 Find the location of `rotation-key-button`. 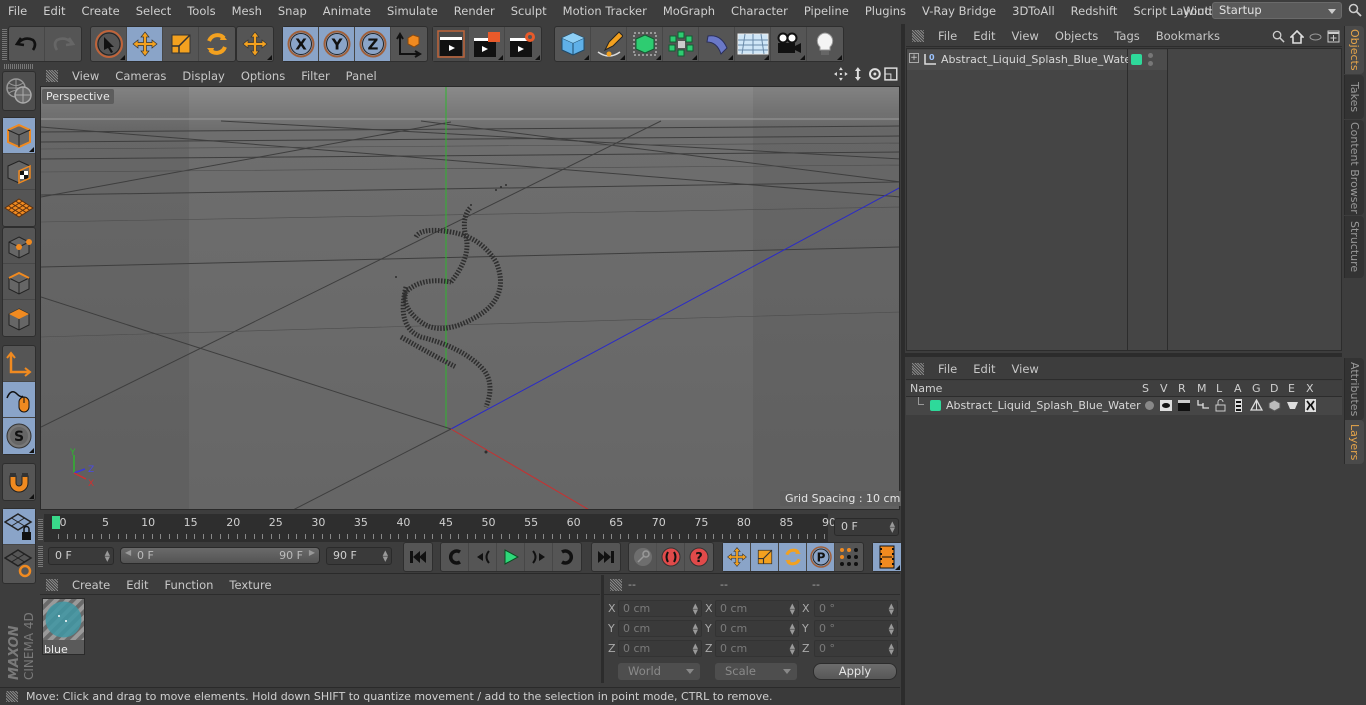

rotation-key-button is located at coordinates (793, 557).